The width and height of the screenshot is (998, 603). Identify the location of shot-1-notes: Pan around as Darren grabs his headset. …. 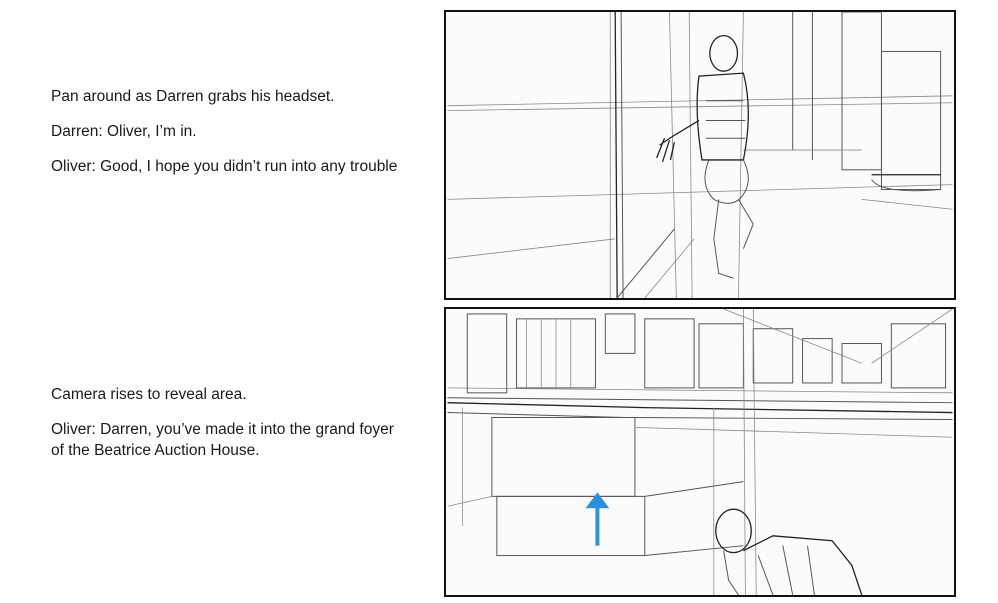
(231, 138).